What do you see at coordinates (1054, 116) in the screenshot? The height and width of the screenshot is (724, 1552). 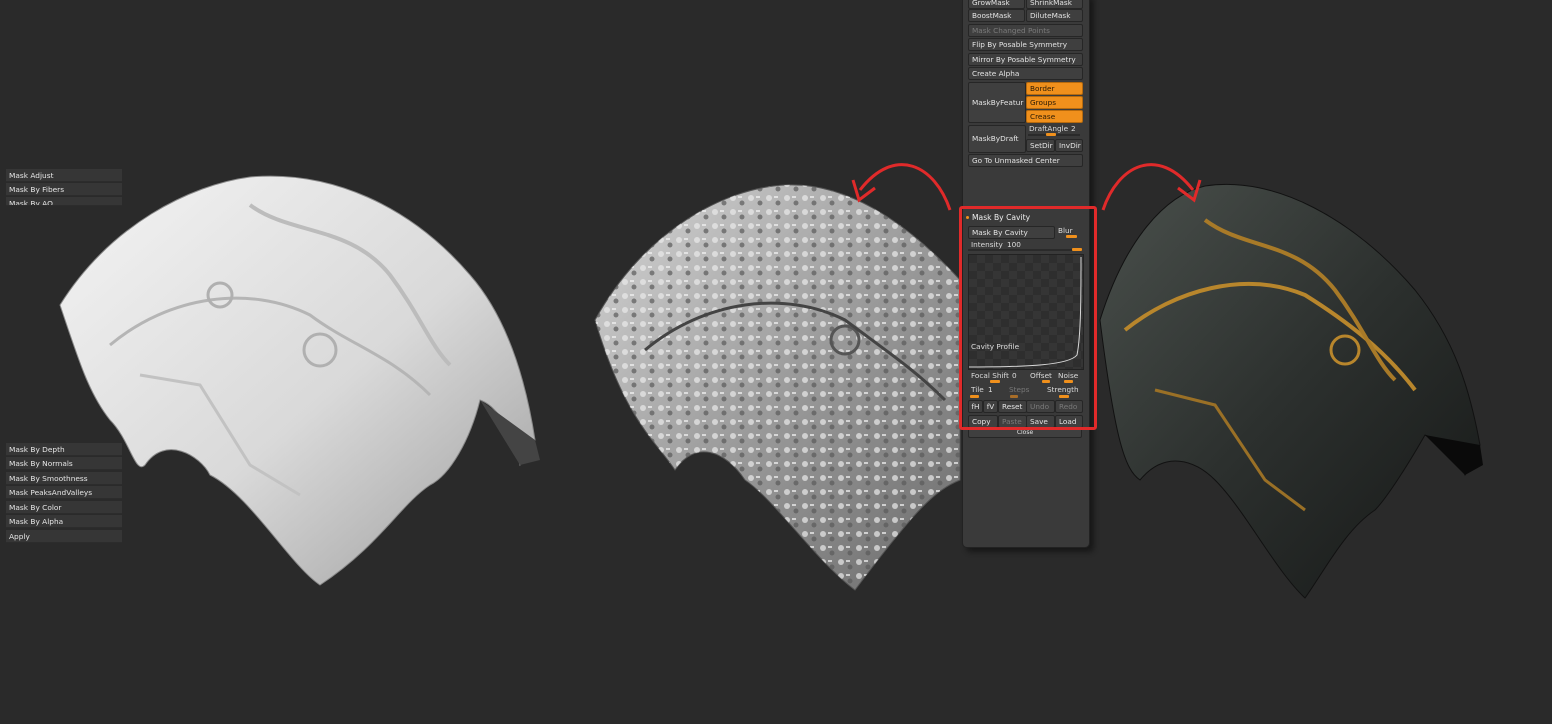 I see `crease-toggle: Crease` at bounding box center [1054, 116].